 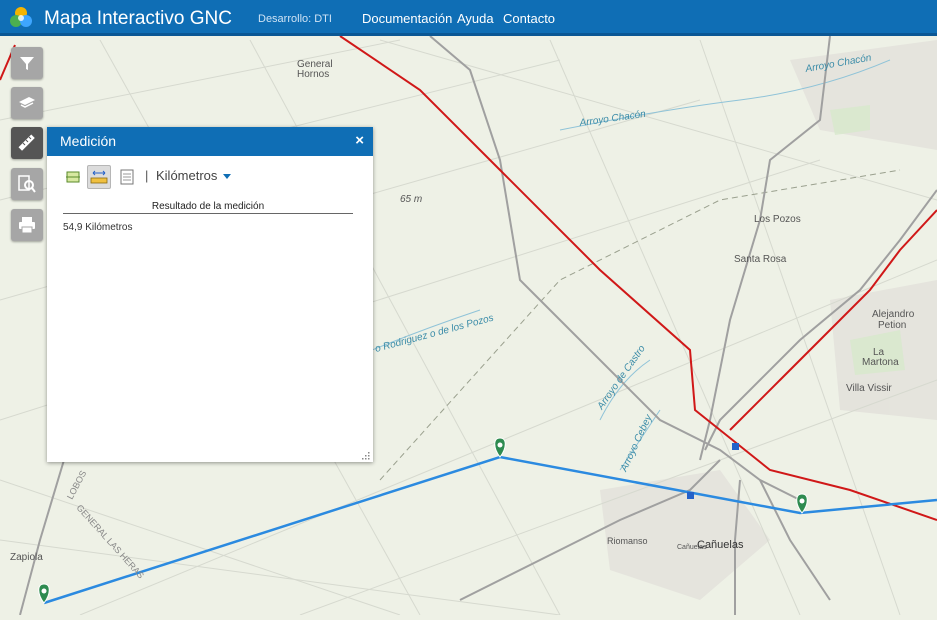 I want to click on print-button, so click(x=27, y=225).